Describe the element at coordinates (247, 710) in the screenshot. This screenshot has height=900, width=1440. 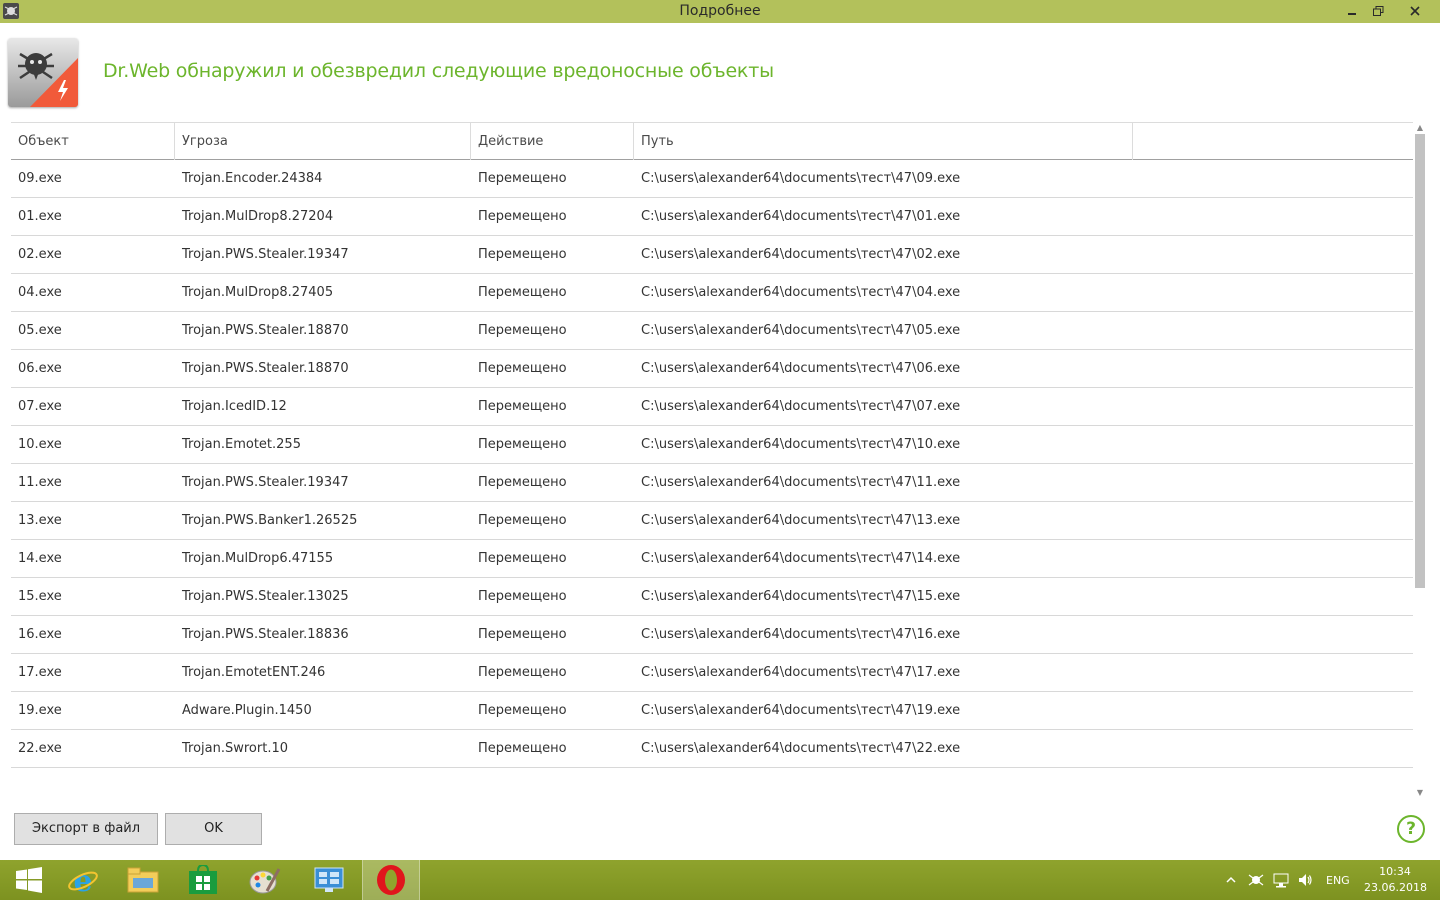
I see `cell-threat: Adware.Plugin.1450` at that location.